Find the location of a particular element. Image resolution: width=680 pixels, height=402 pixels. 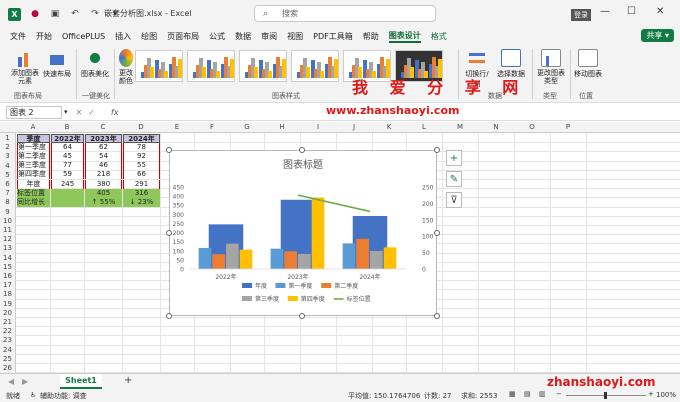

column-header: B is located at coordinates (67, 127).